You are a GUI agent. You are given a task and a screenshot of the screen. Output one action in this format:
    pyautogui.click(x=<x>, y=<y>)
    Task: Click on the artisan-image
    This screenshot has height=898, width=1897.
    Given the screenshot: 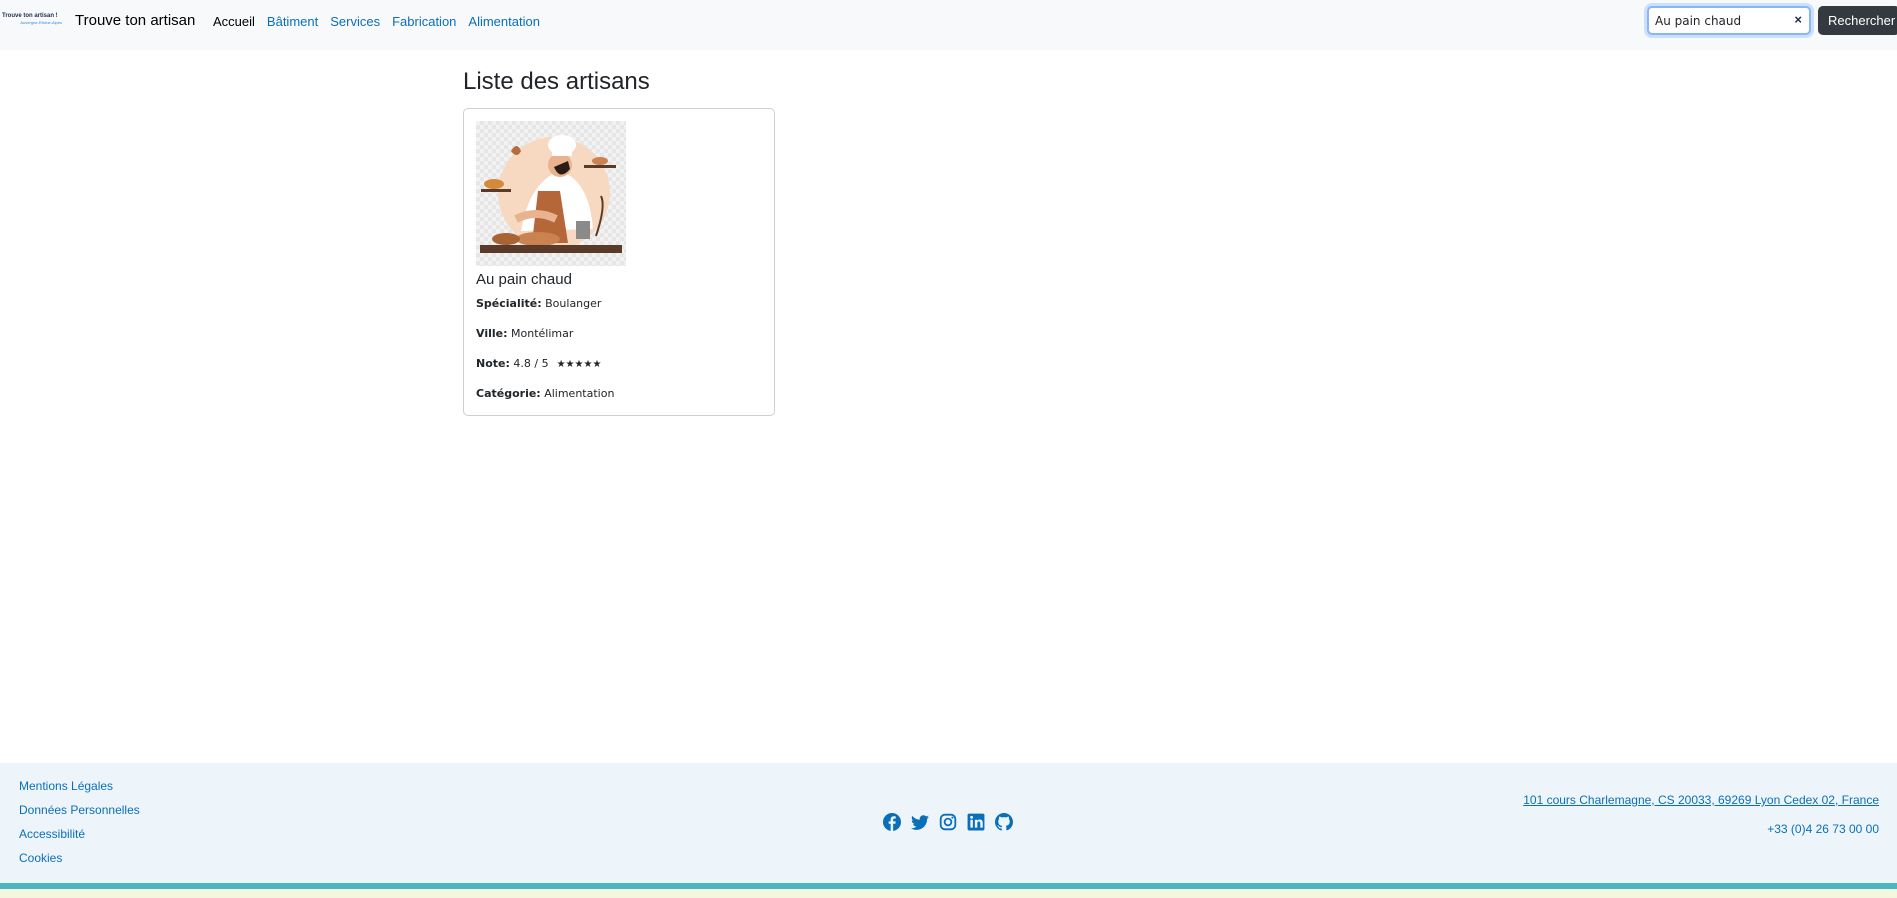 What is the action you would take?
    pyautogui.click(x=551, y=193)
    